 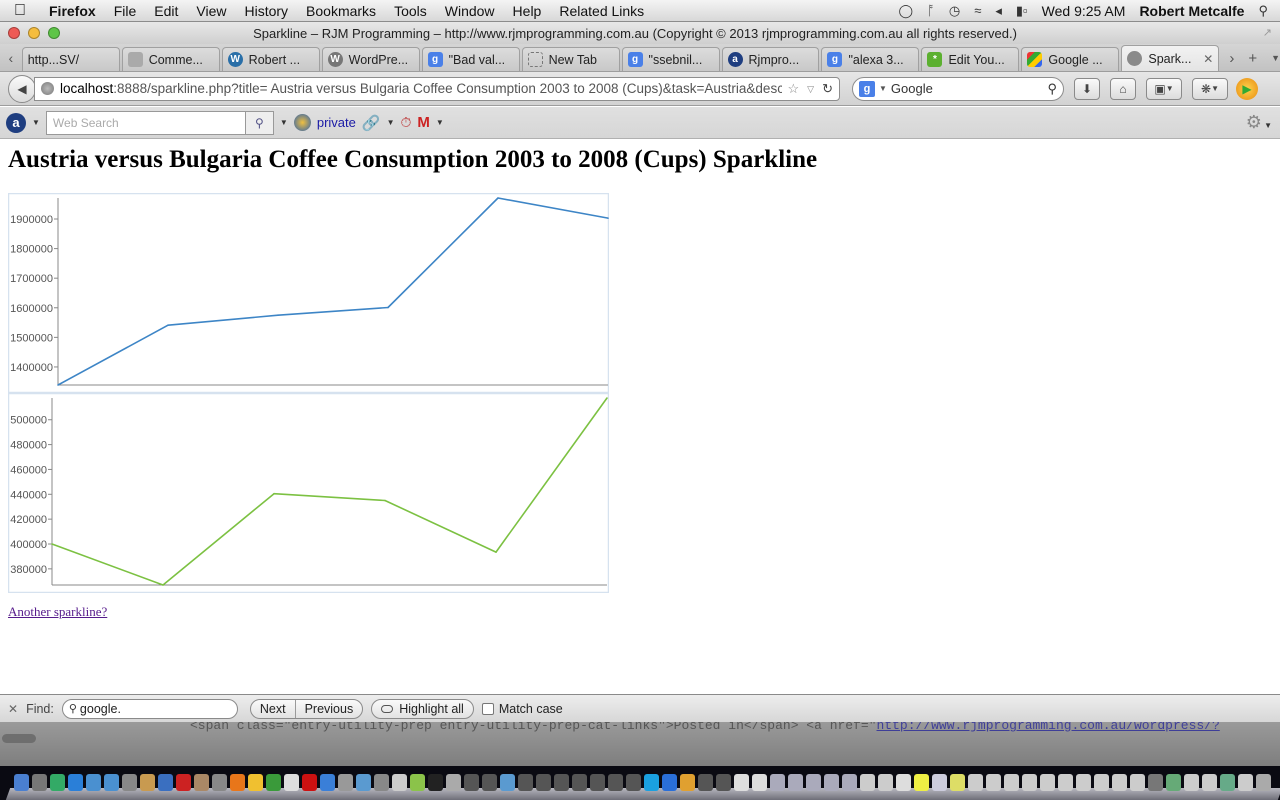 I want to click on tabs-scroll-left-button: ‹, so click(x=11, y=58).